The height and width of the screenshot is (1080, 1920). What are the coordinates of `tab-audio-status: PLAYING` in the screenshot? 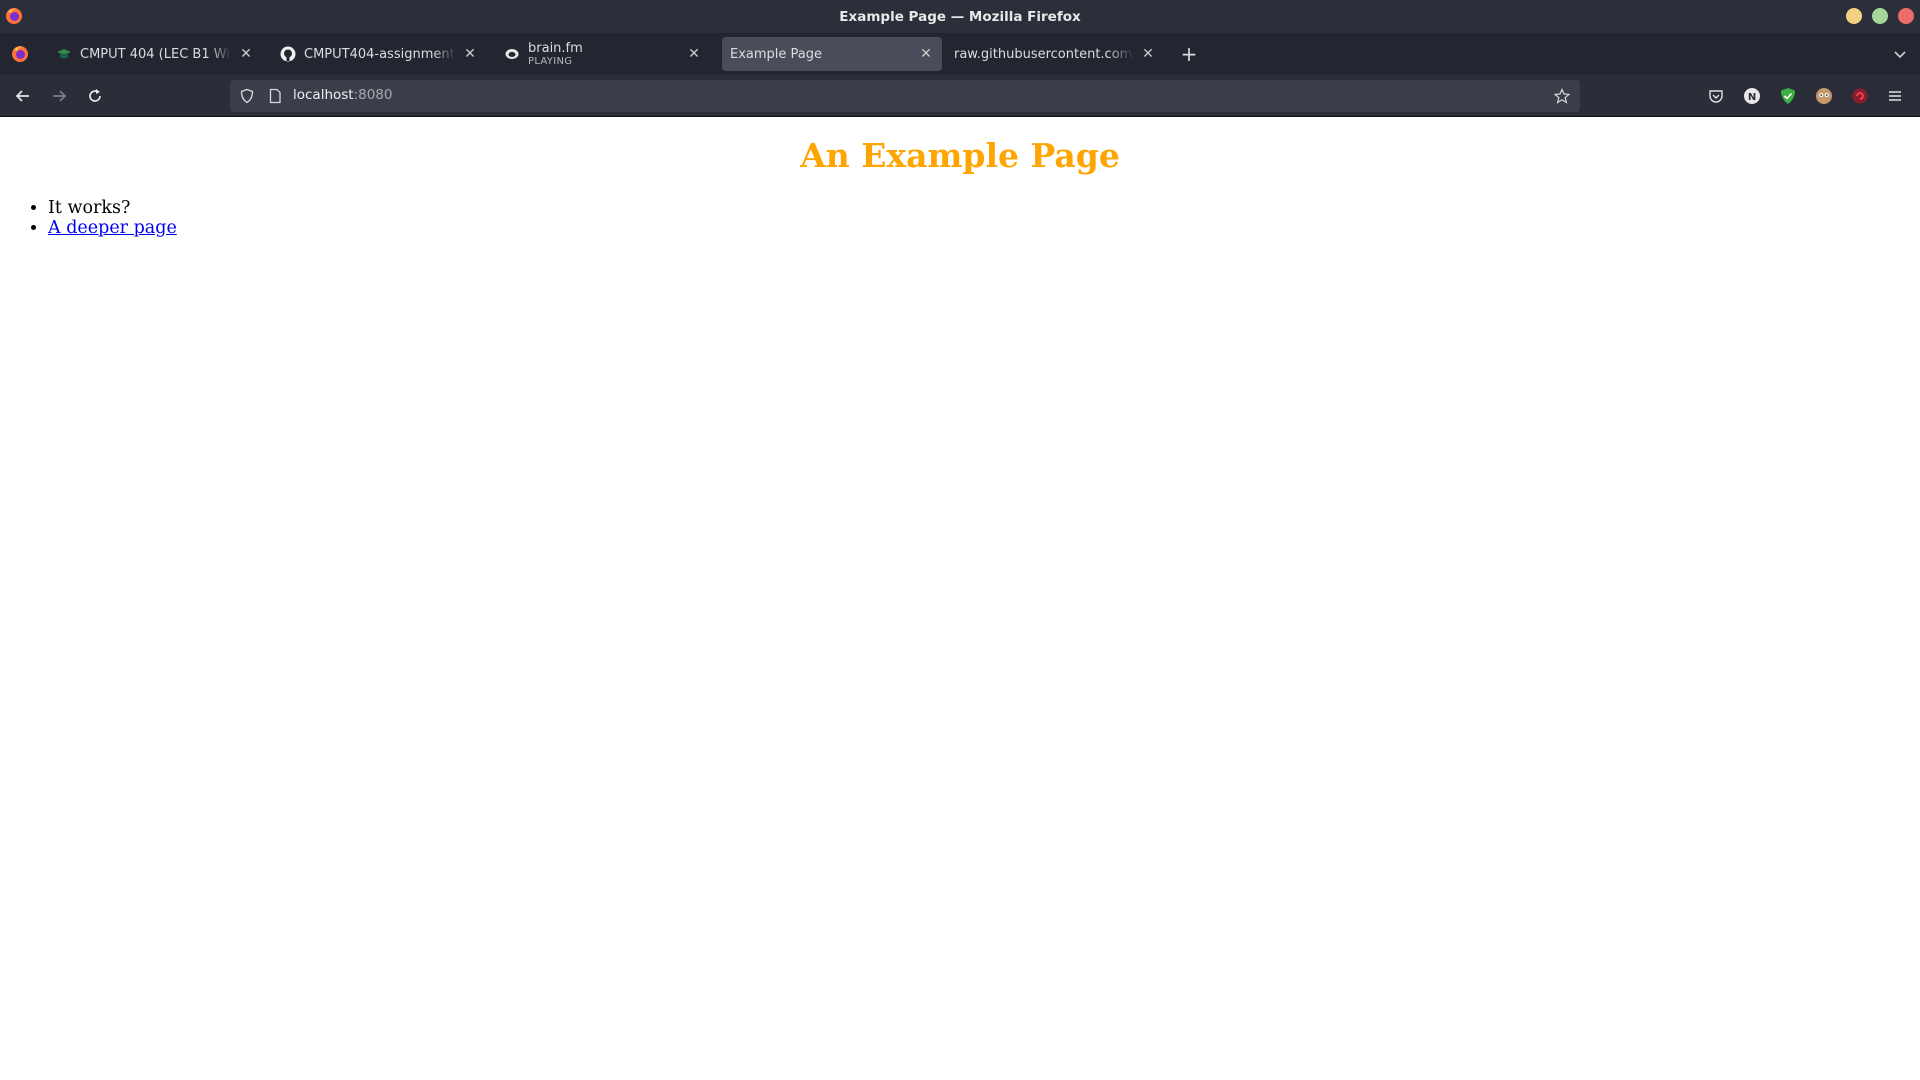 It's located at (550, 61).